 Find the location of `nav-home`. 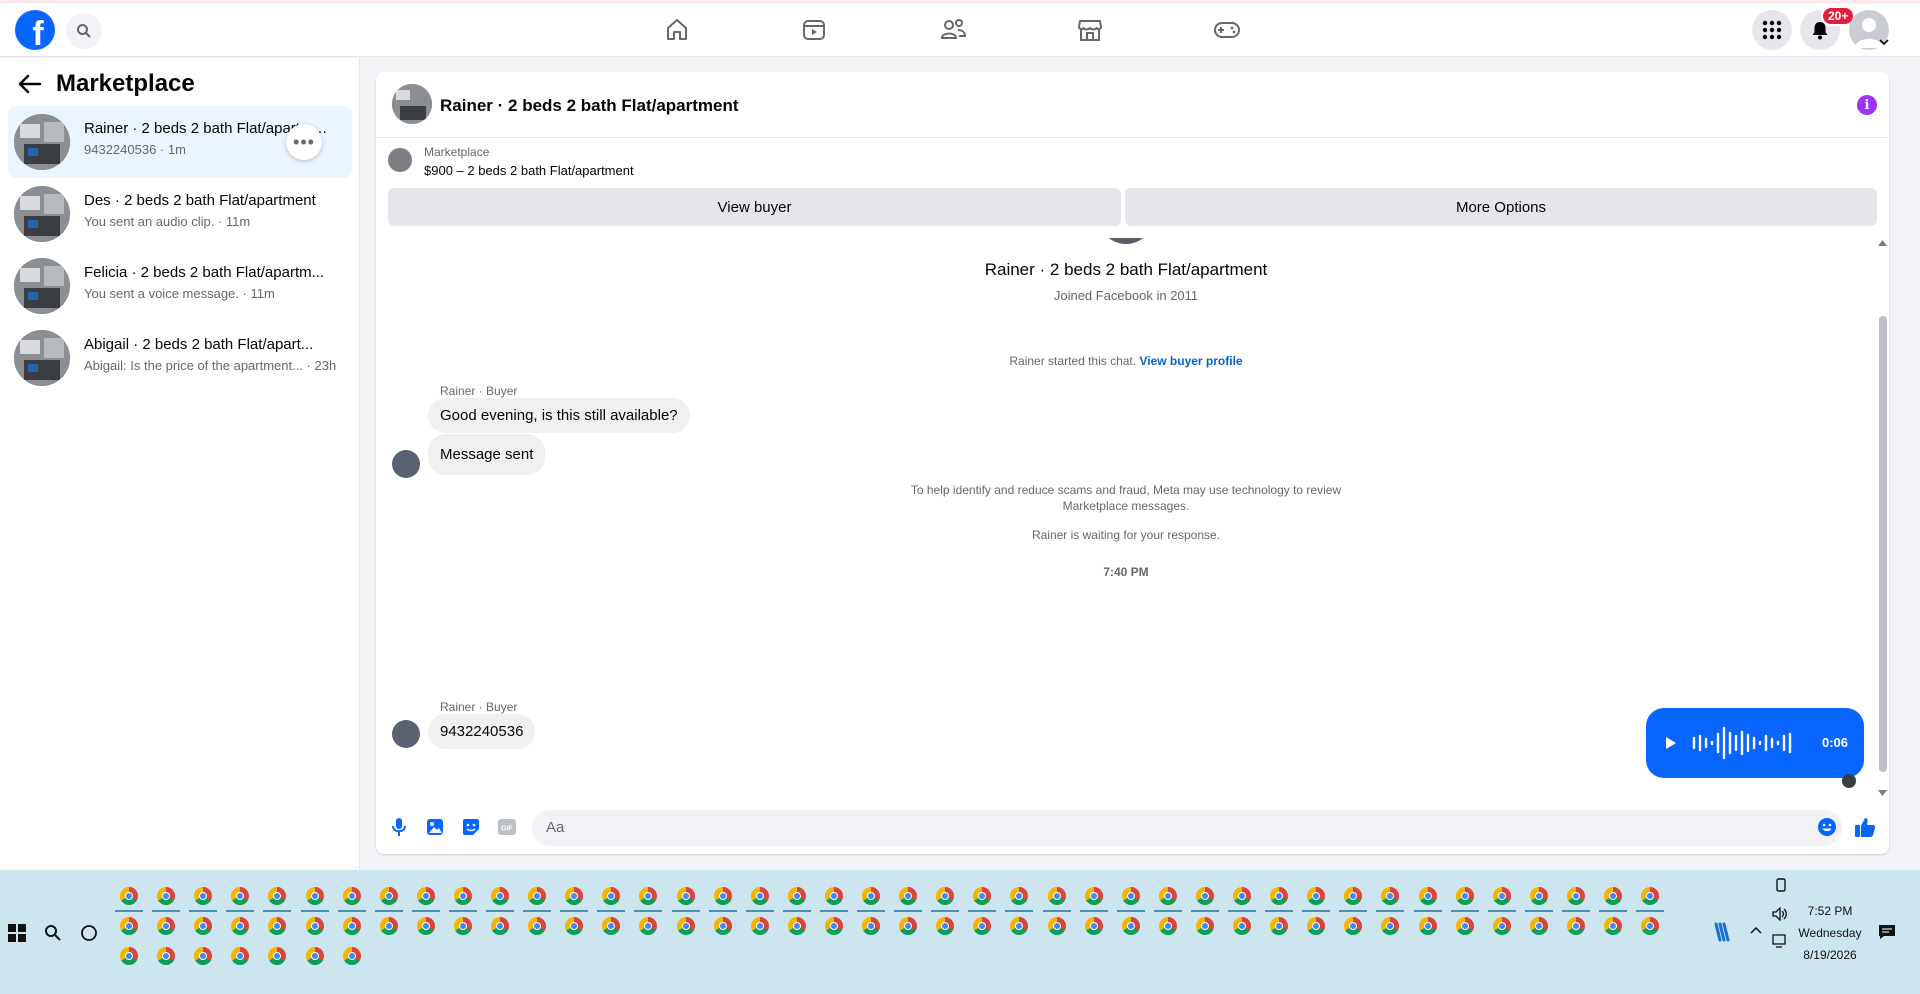

nav-home is located at coordinates (677, 30).